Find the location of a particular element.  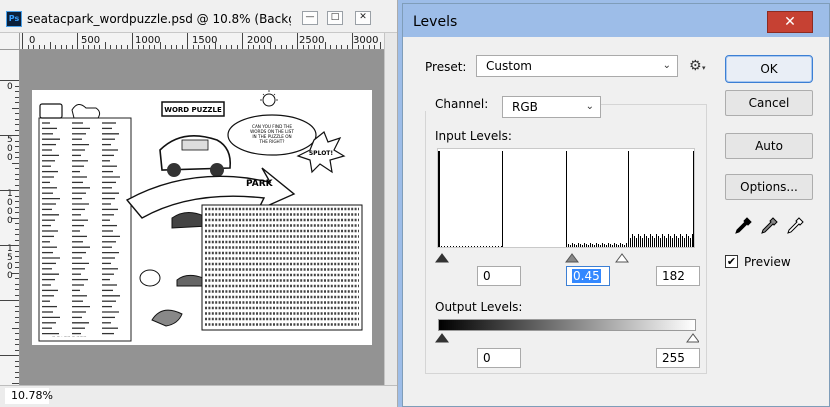

histogram-graph is located at coordinates (566, 199).